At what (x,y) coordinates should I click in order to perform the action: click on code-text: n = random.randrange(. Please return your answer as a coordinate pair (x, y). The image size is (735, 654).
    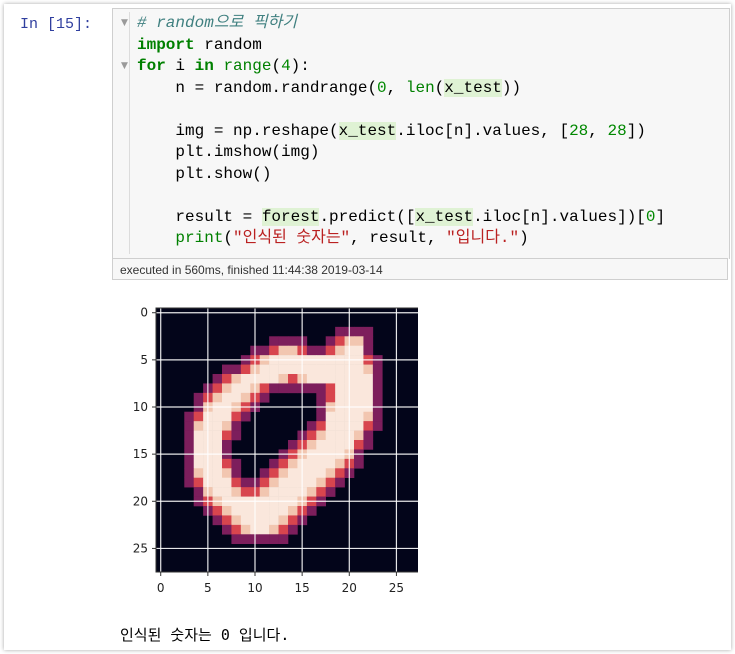
    Looking at the image, I should click on (257, 87).